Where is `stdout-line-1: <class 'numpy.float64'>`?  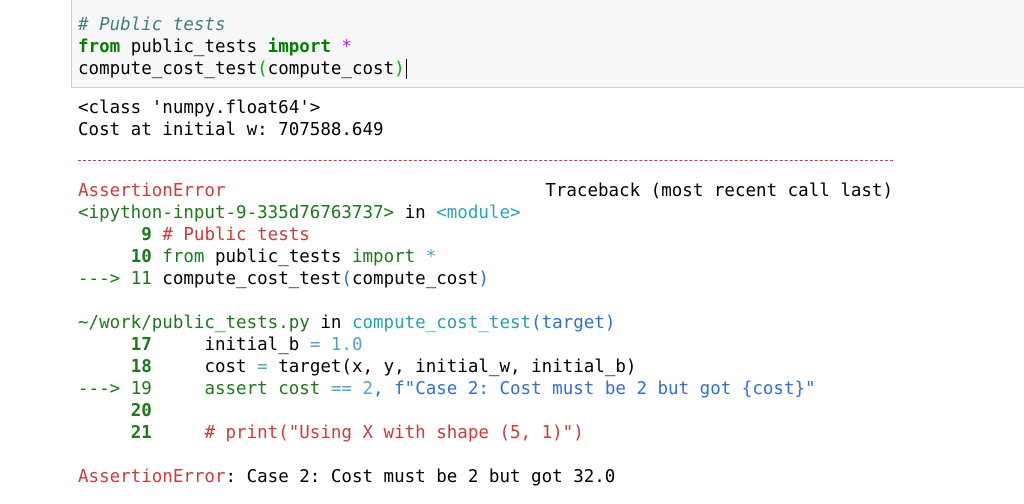
stdout-line-1: <class 'numpy.float64'> is located at coordinates (199, 108).